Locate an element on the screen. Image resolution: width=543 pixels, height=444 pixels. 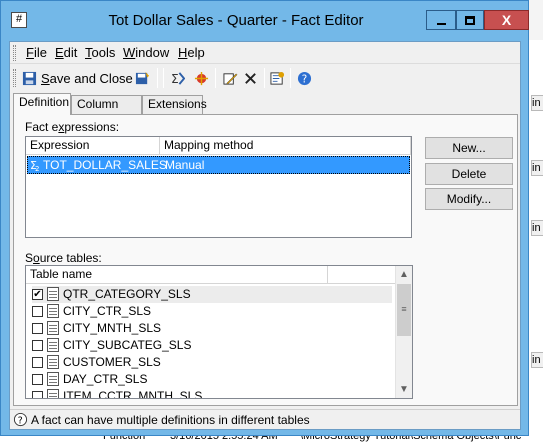
fact-expressions-label-post: pressions: is located at coordinates (92, 127).